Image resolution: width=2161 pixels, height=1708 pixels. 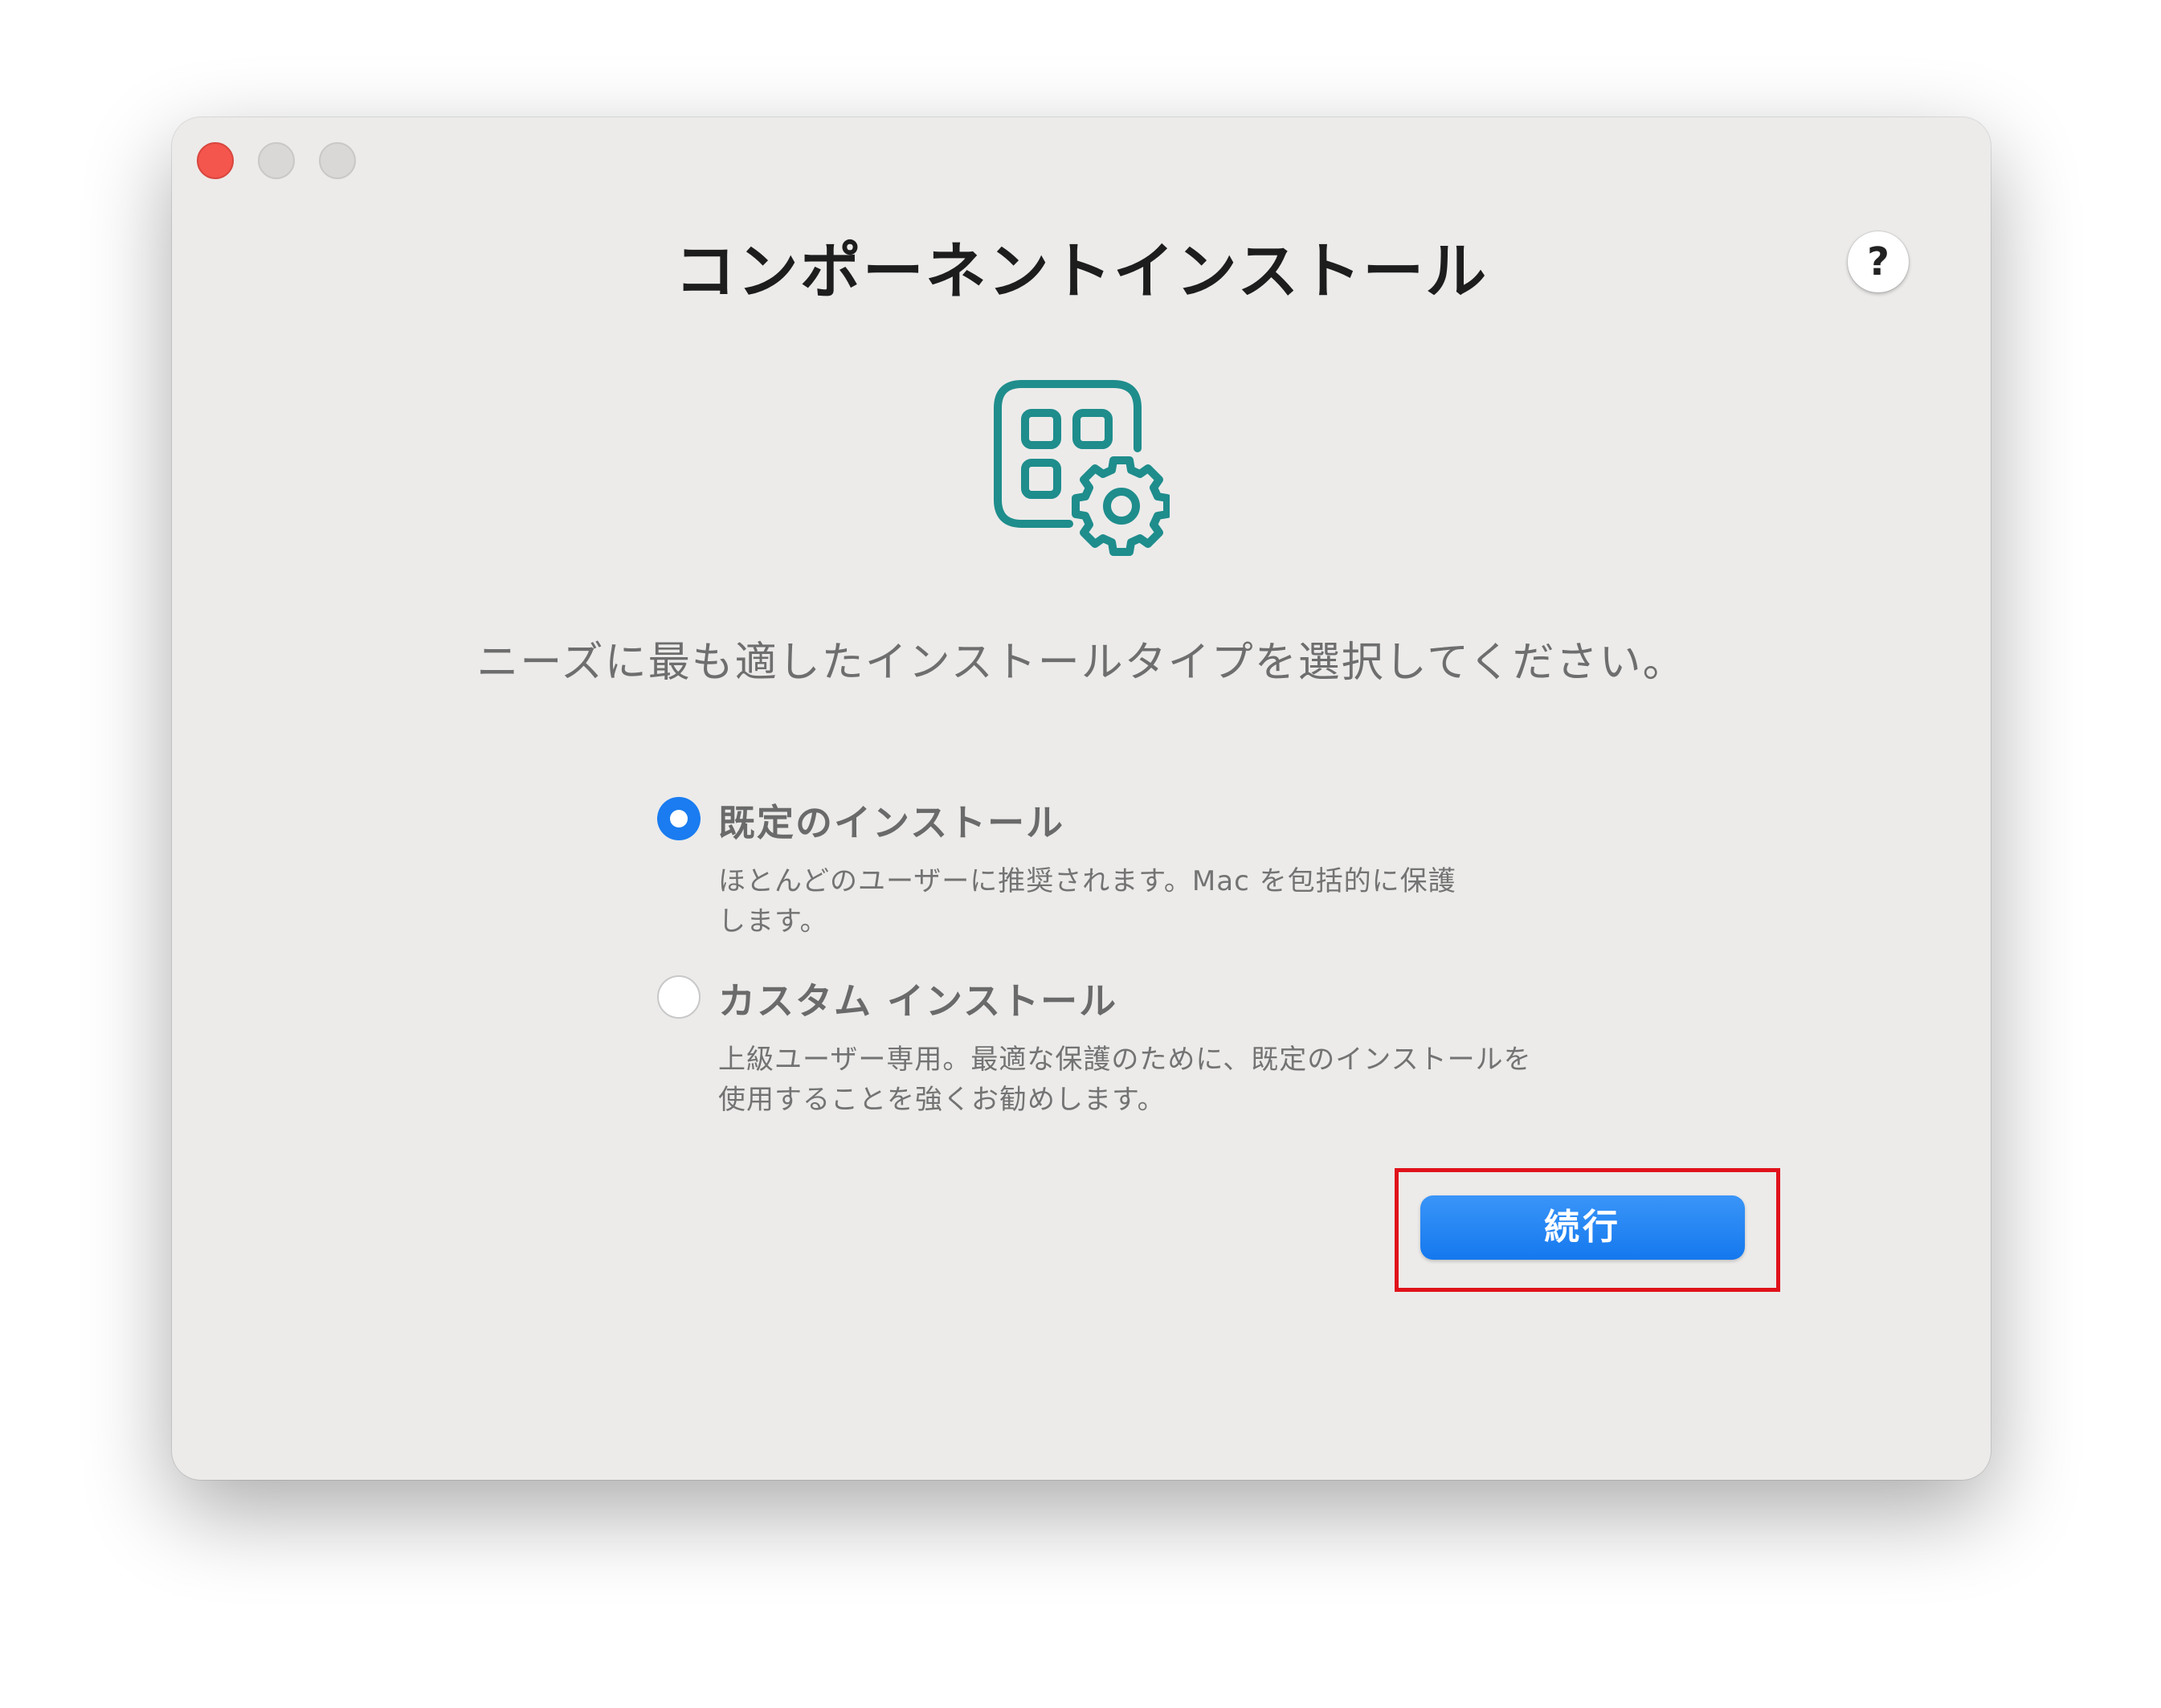 What do you see at coordinates (1081, 663) in the screenshot?
I see `install-type-prompt: ニーズに最も適したインストールタイプを選択してください。` at bounding box center [1081, 663].